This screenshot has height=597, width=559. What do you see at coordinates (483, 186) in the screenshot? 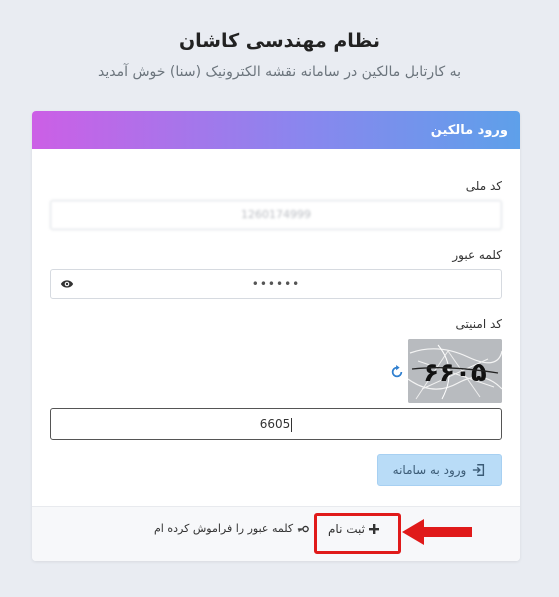
I see `national-code-label: کد ملی` at bounding box center [483, 186].